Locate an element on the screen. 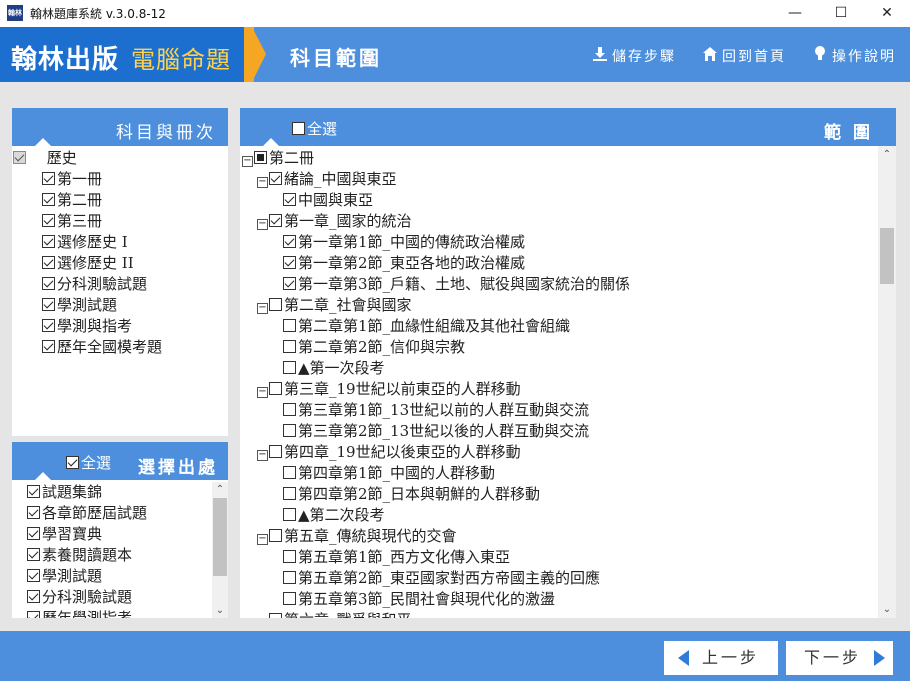  range-leaf-item: ▲第一次段考 is located at coordinates (334, 368).